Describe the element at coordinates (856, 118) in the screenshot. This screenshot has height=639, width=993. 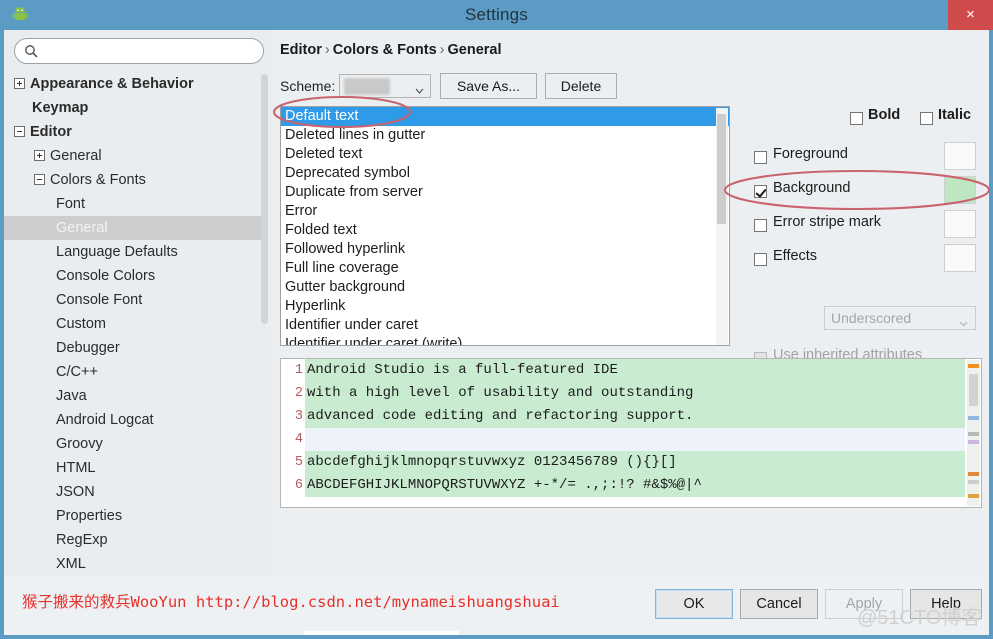
I see `bold-checkbox` at that location.